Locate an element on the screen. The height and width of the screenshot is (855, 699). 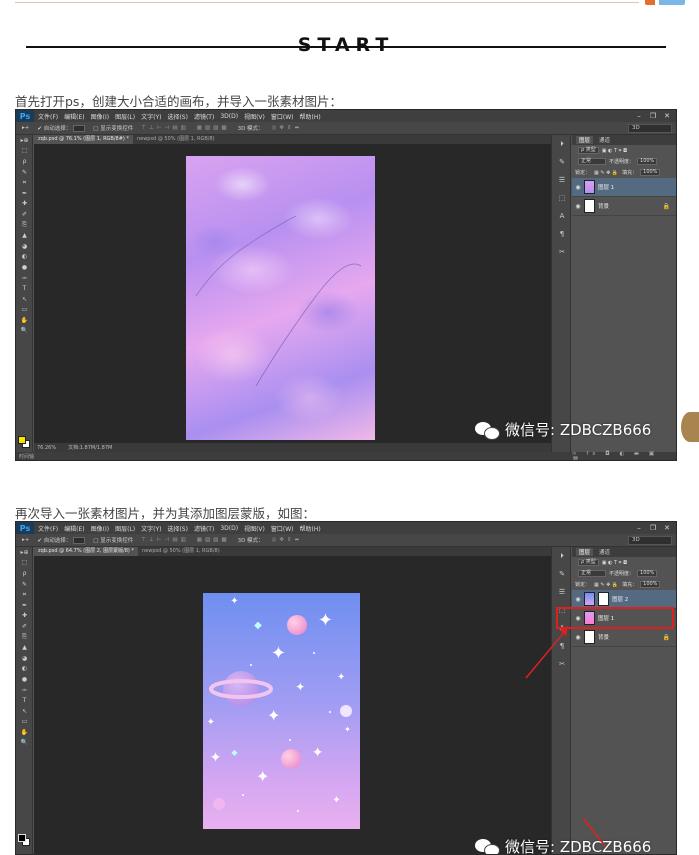
brush-icon: ✎ is located at coordinates (562, 574).